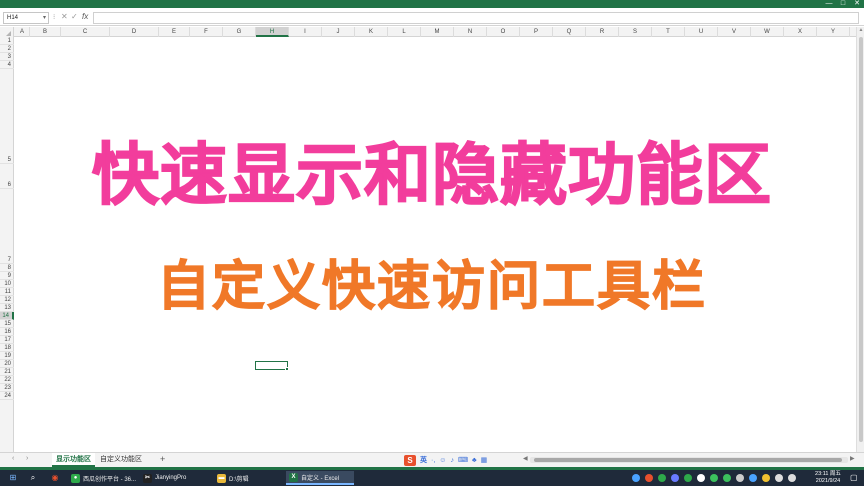 The width and height of the screenshot is (864, 486). What do you see at coordinates (766, 478) in the screenshot?
I see `tray-app7-icon` at bounding box center [766, 478].